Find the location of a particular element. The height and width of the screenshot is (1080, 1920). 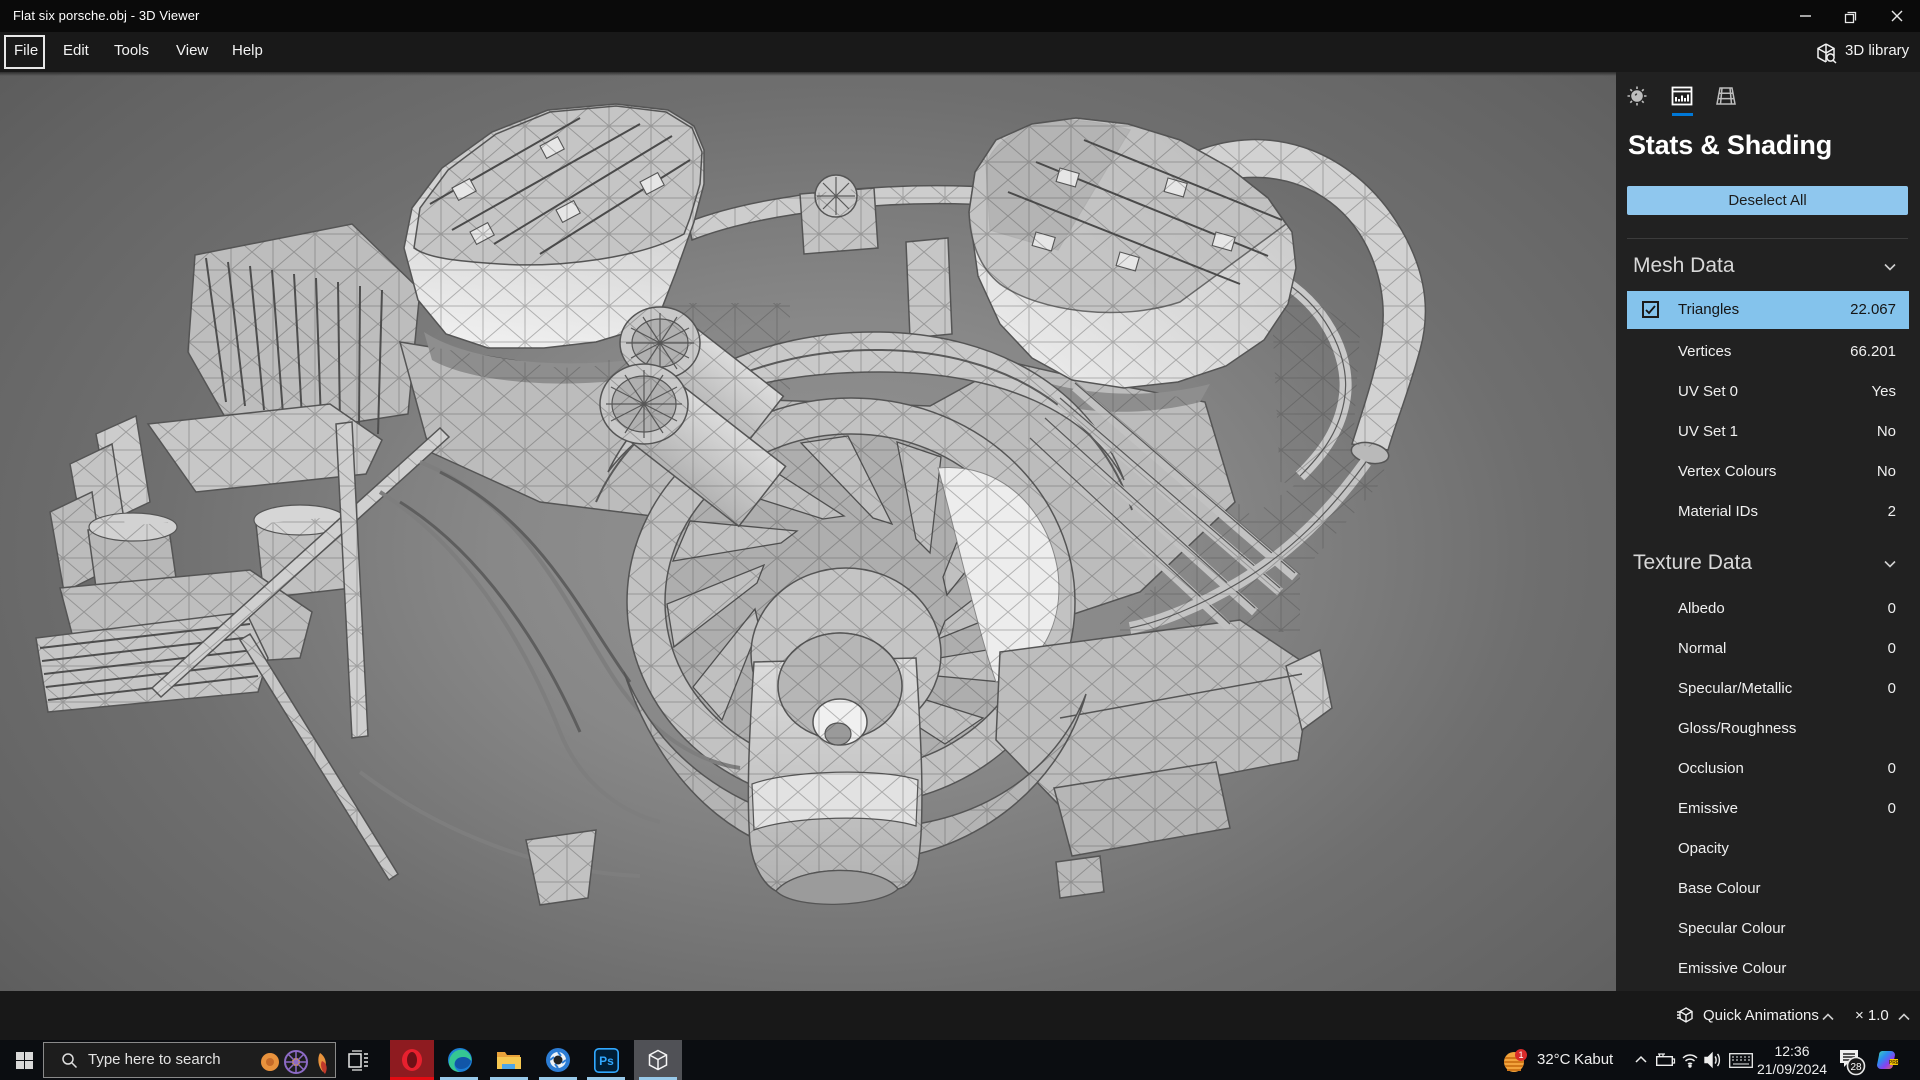

svg-text: PRE is located at coordinates (1894, 1063).